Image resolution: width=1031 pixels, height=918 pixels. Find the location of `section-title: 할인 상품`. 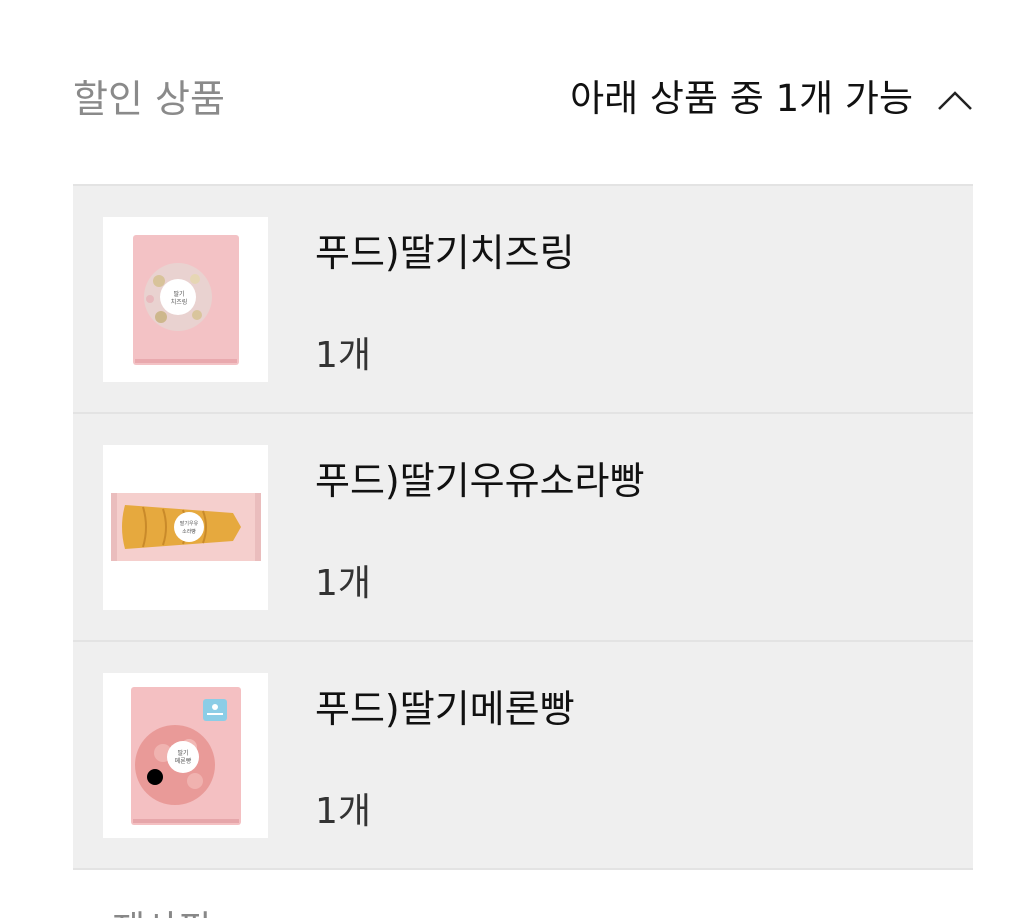

section-title: 할인 상품 is located at coordinates (149, 98).